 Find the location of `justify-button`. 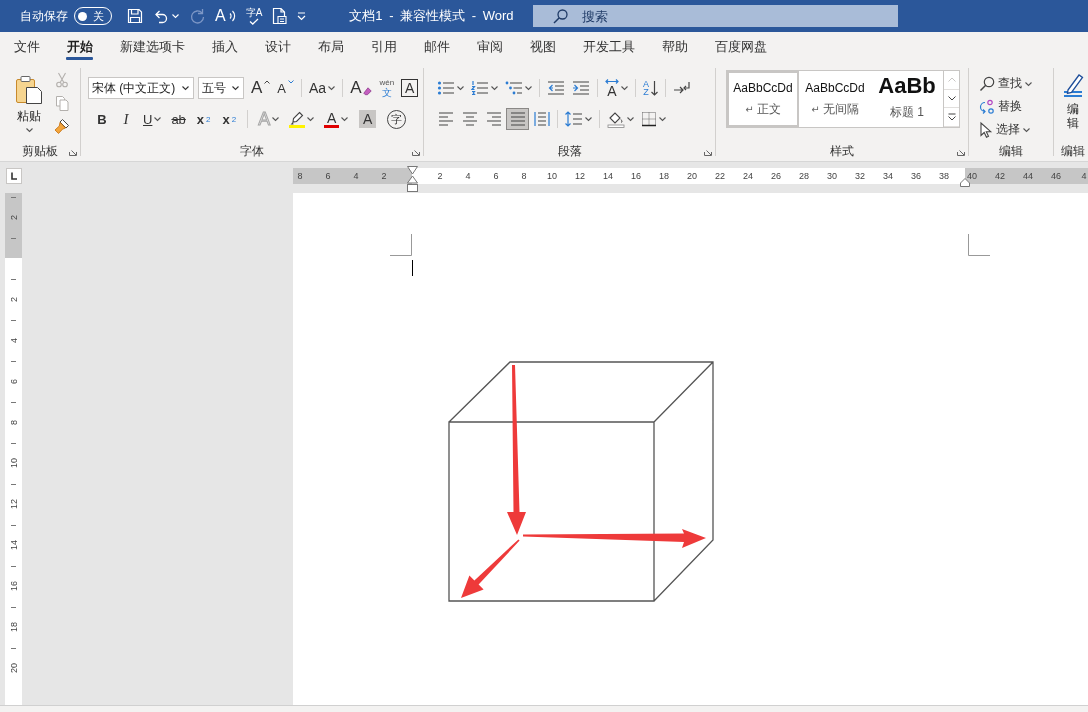

justify-button is located at coordinates (517, 119).